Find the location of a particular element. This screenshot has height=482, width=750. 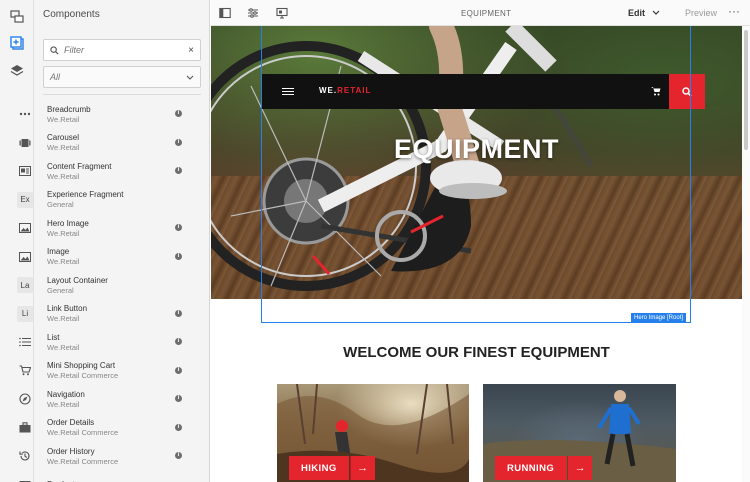

component-item: Li Link Button We.Retail i is located at coordinates (99, 314).